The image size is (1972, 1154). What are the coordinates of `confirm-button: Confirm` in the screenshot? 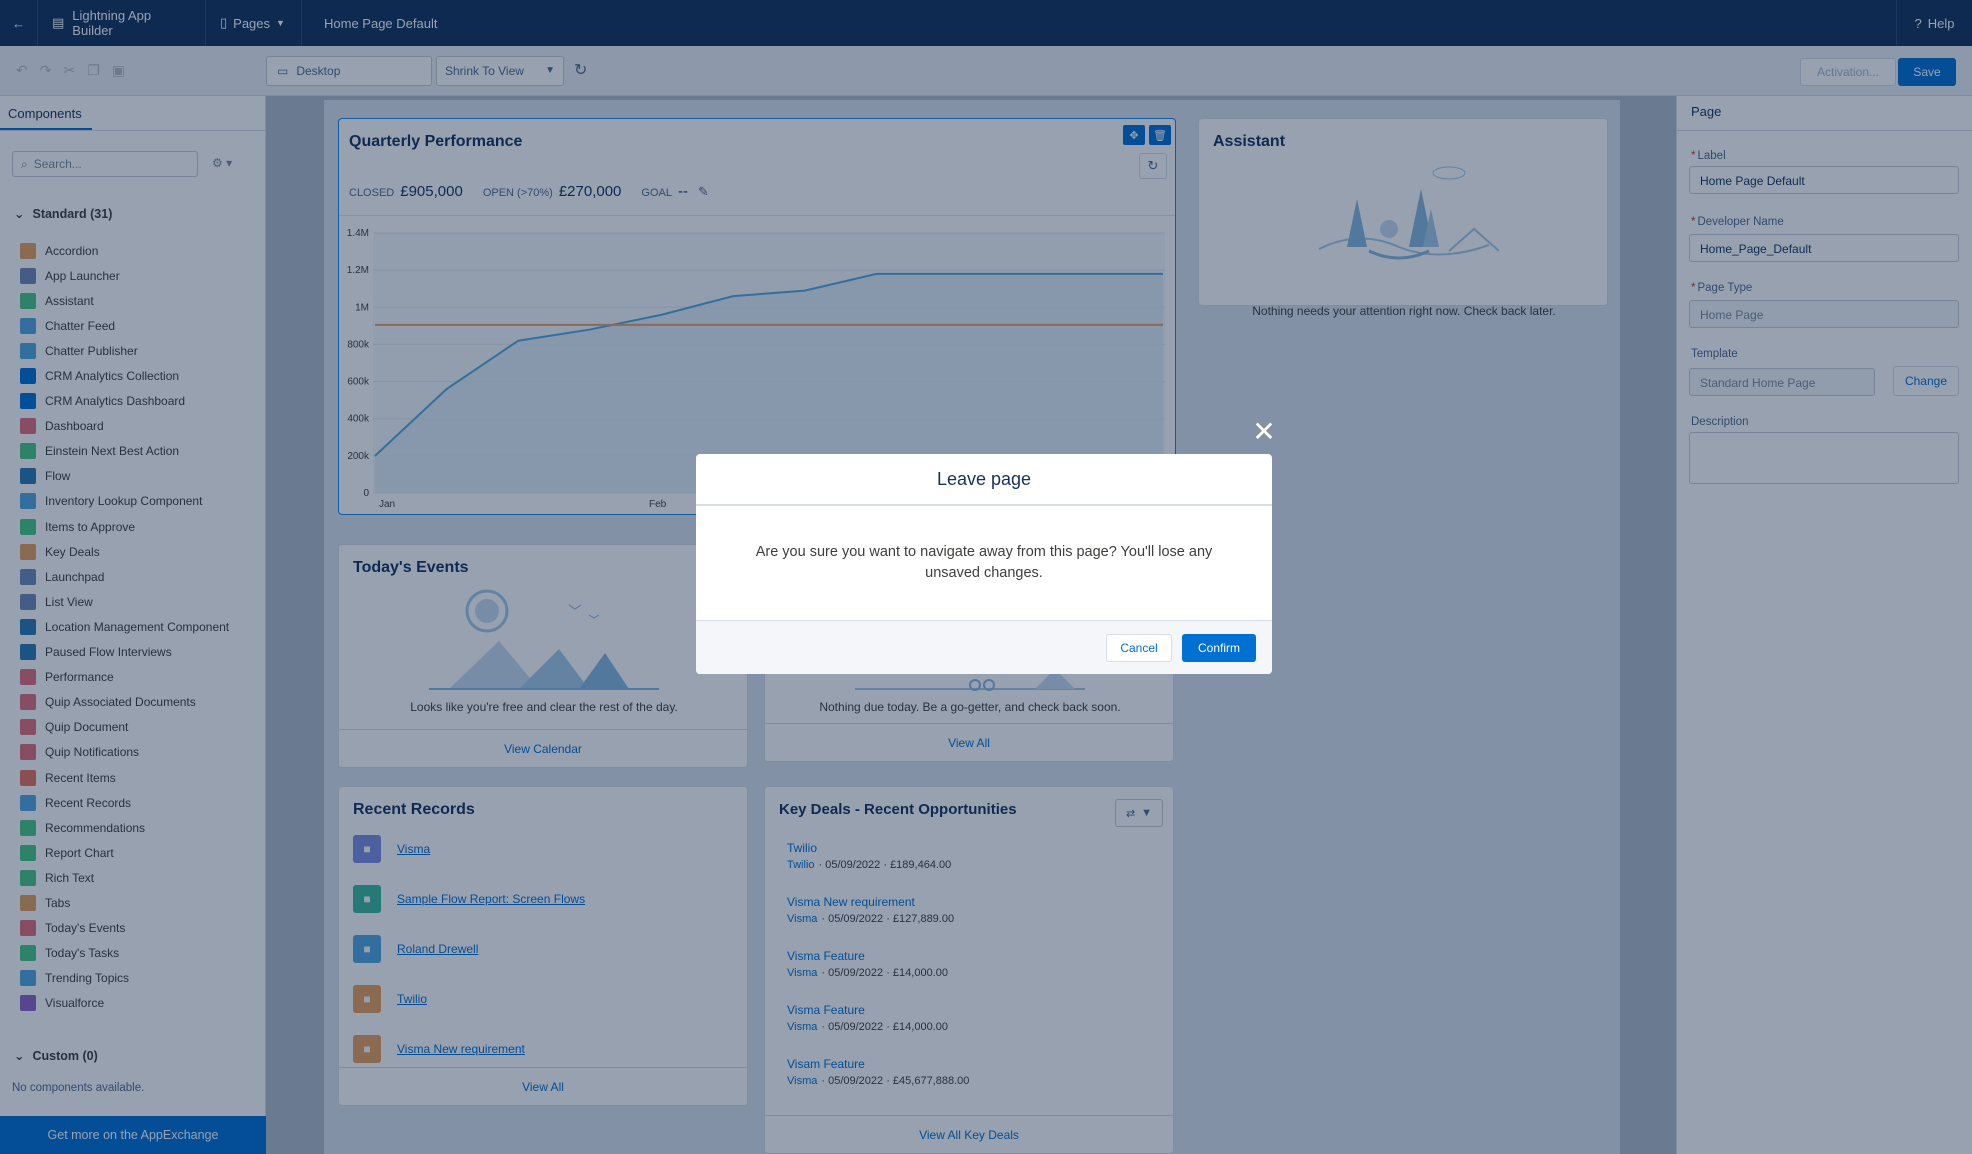 It's located at (1219, 648).